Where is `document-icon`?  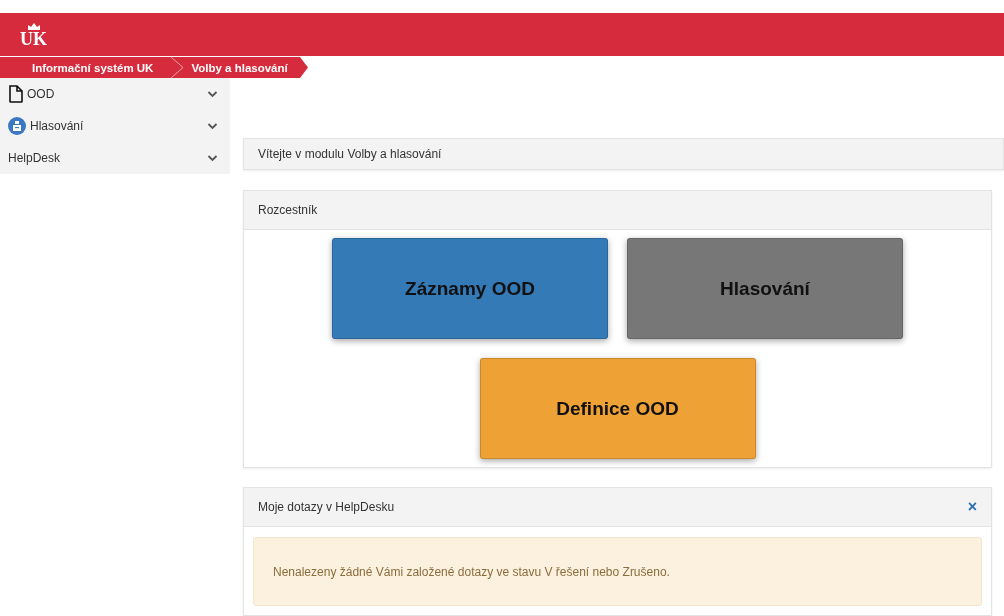
document-icon is located at coordinates (15, 94).